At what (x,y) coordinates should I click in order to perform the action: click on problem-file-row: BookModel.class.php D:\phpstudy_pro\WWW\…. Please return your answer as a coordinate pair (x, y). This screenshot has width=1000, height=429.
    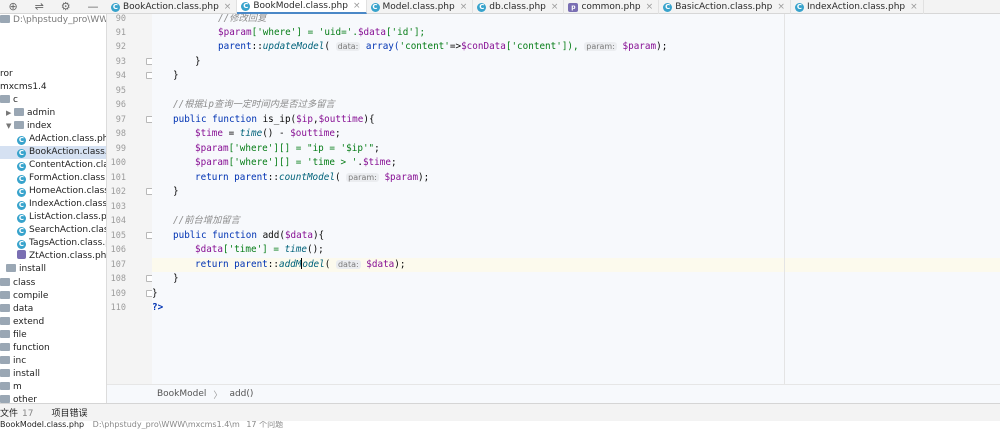
    Looking at the image, I should click on (500, 425).